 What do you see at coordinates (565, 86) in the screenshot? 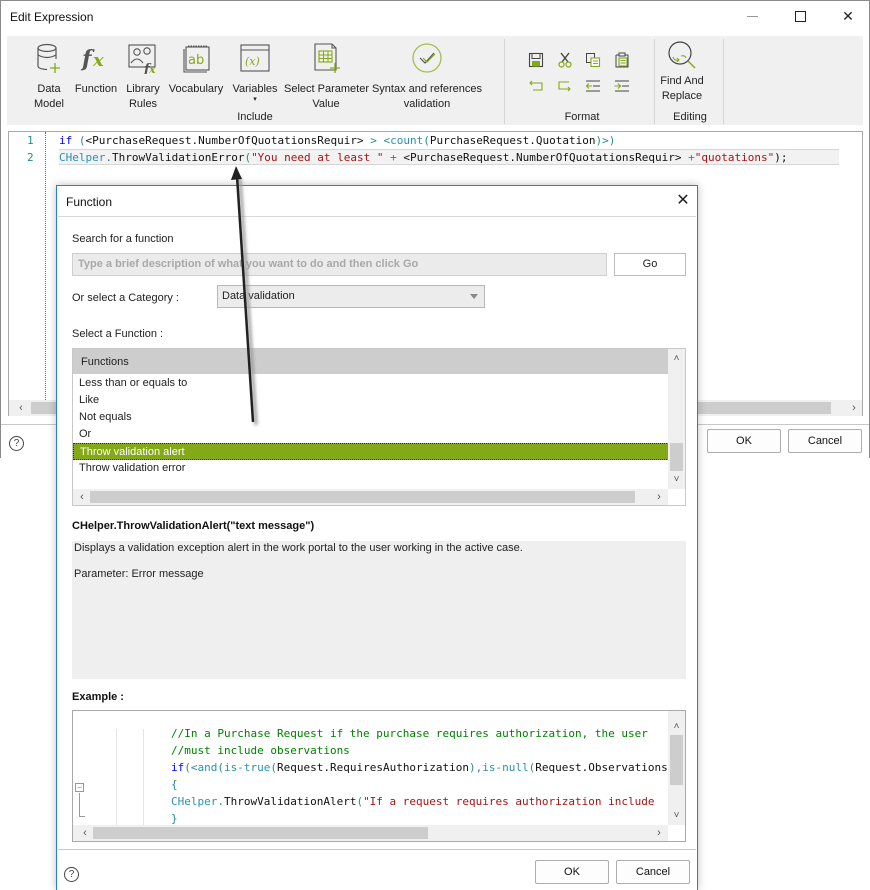
I see `redo-icon` at bounding box center [565, 86].